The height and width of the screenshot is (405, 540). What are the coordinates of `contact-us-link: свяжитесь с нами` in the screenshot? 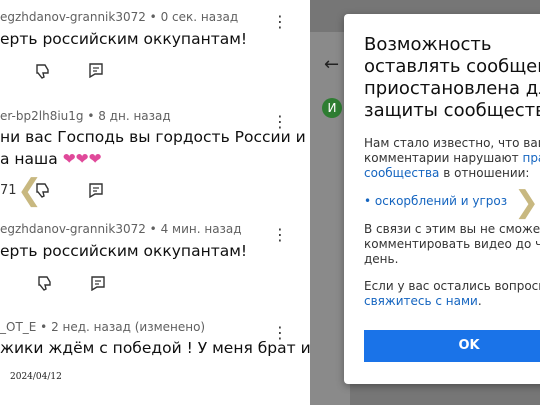 It's located at (421, 301).